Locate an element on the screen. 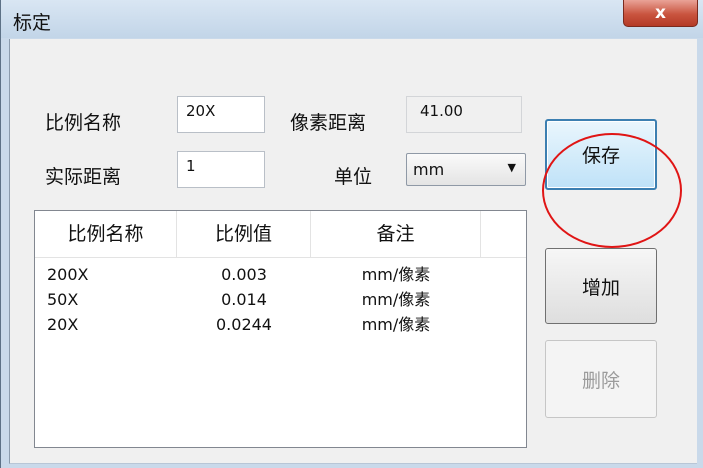 The width and height of the screenshot is (703, 468). table-cell: 0.003 is located at coordinates (244, 274).